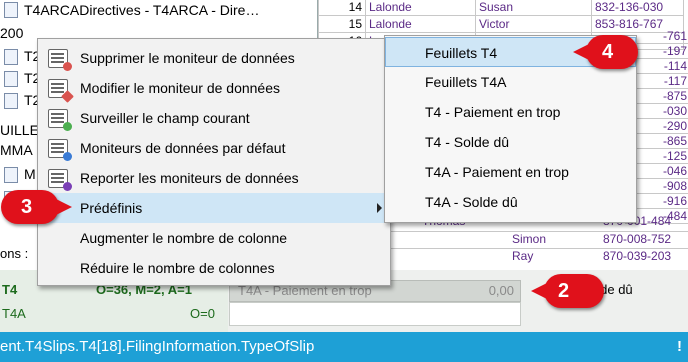 This screenshot has width=688, height=362. I want to click on menu-item-edit-monitor: Modifier le moniteur de données, so click(214, 88).